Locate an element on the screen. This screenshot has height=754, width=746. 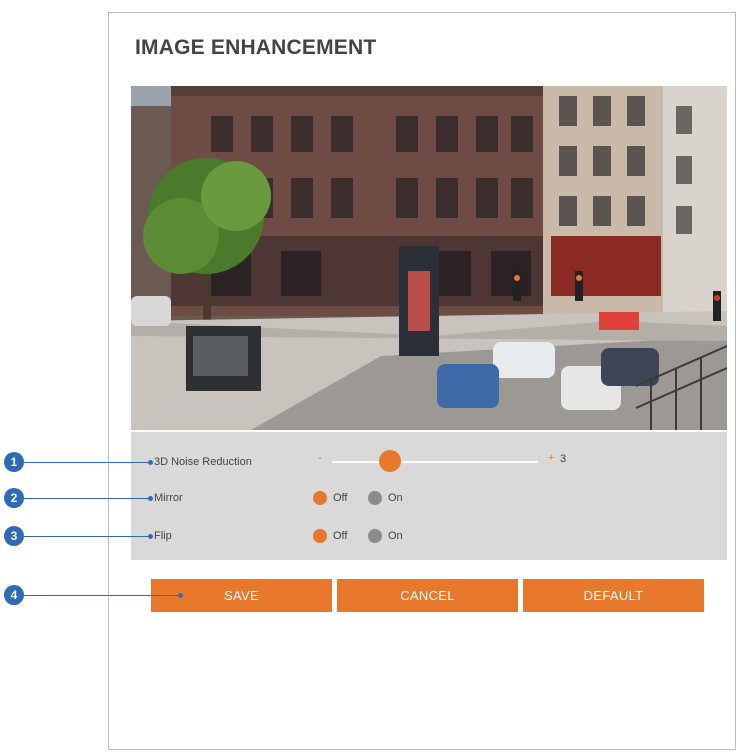
mirror-off-label: Off is located at coordinates (340, 498).